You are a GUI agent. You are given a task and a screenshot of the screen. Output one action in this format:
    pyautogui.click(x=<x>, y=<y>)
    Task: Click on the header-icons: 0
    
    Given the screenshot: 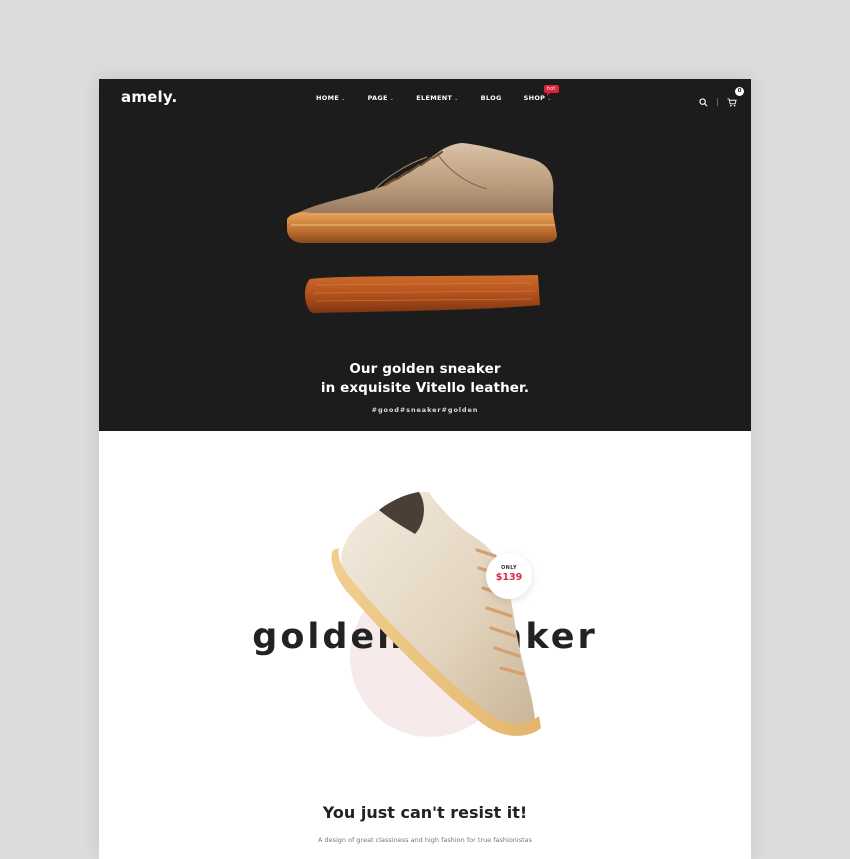 What is the action you would take?
    pyautogui.click(x=721, y=99)
    